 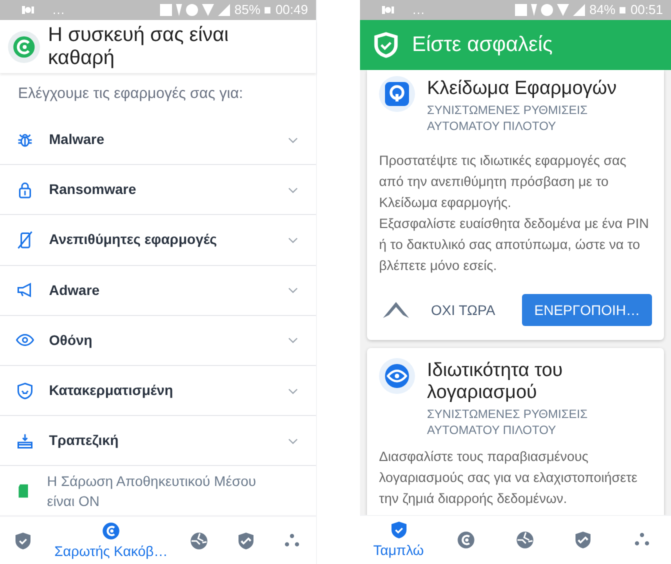 I want to click on battery-percent: 84%, so click(x=602, y=10).